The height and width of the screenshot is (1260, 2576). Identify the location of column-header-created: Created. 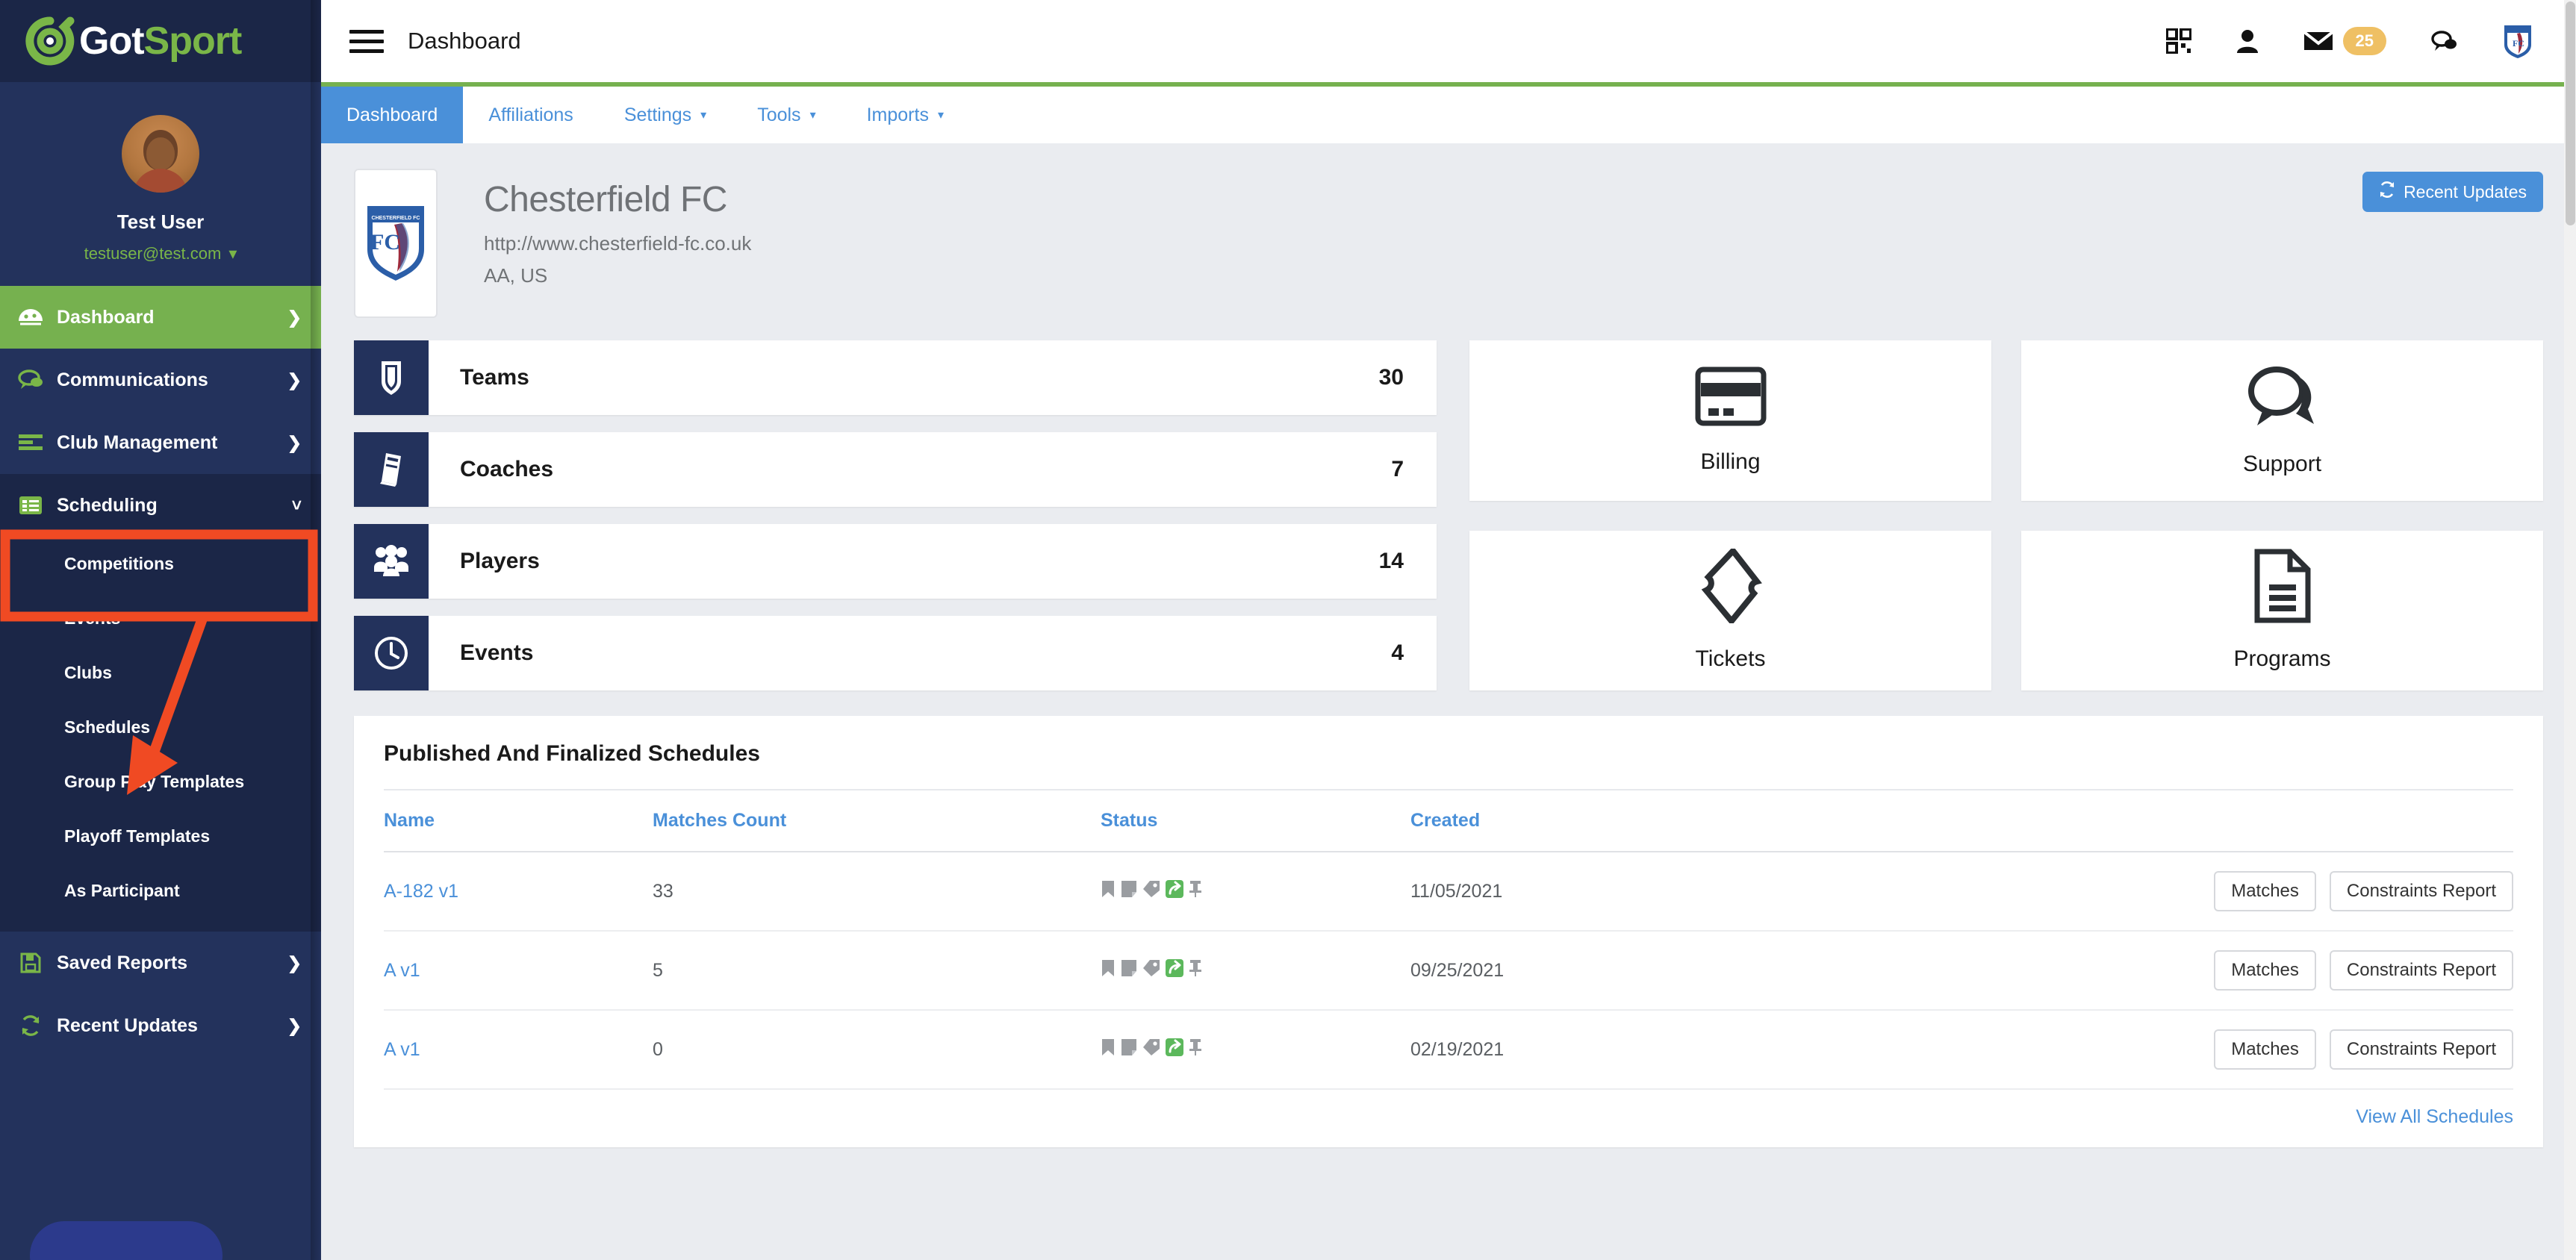
(1585, 820).